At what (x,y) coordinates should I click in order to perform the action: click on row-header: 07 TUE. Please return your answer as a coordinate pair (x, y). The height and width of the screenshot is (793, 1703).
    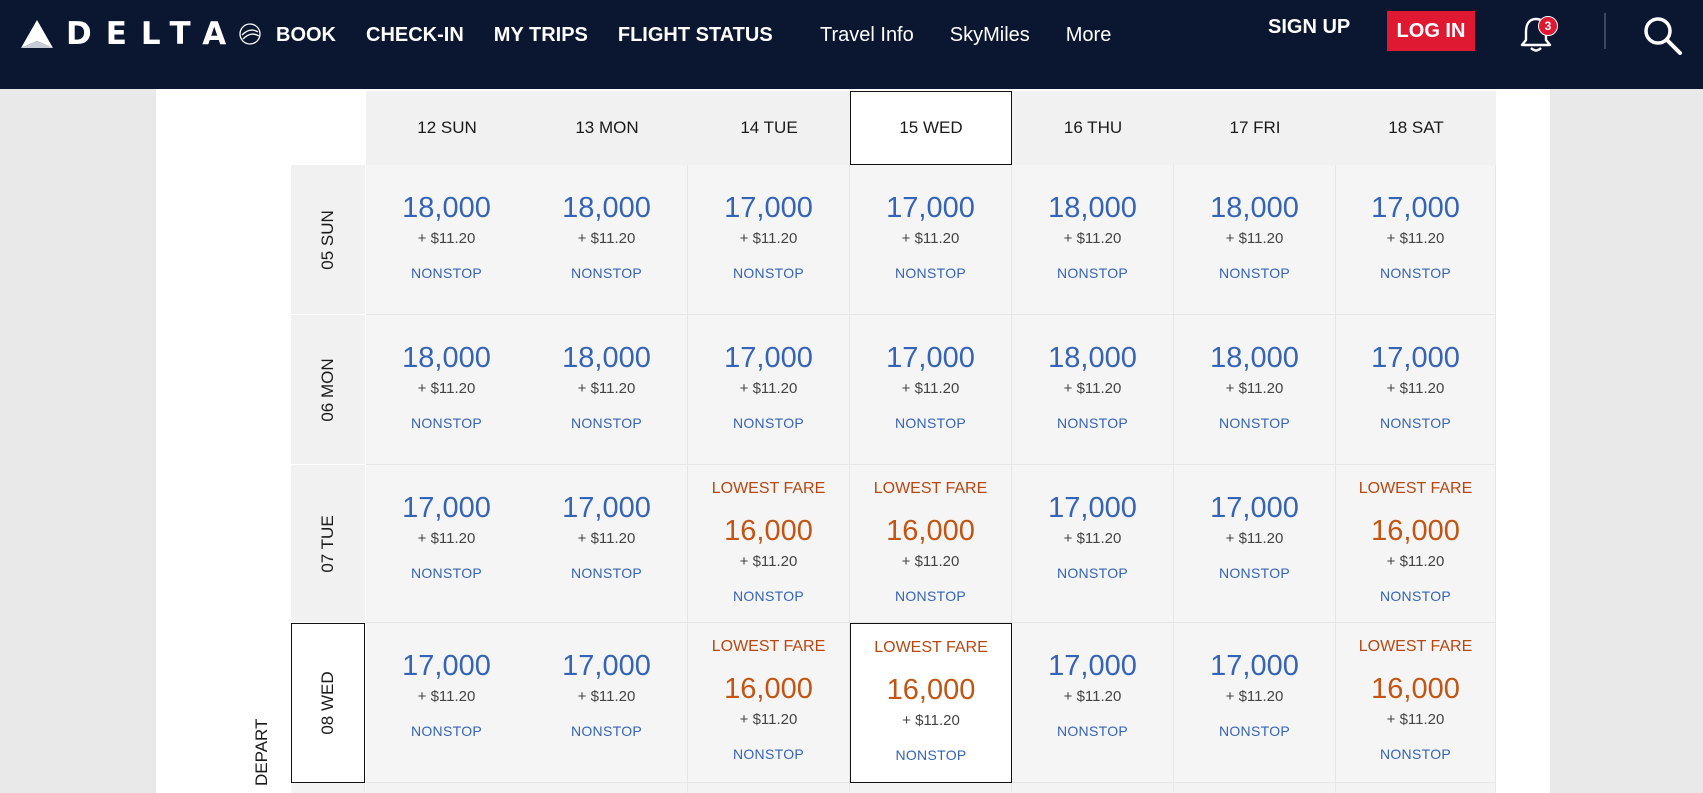
    Looking at the image, I should click on (328, 543).